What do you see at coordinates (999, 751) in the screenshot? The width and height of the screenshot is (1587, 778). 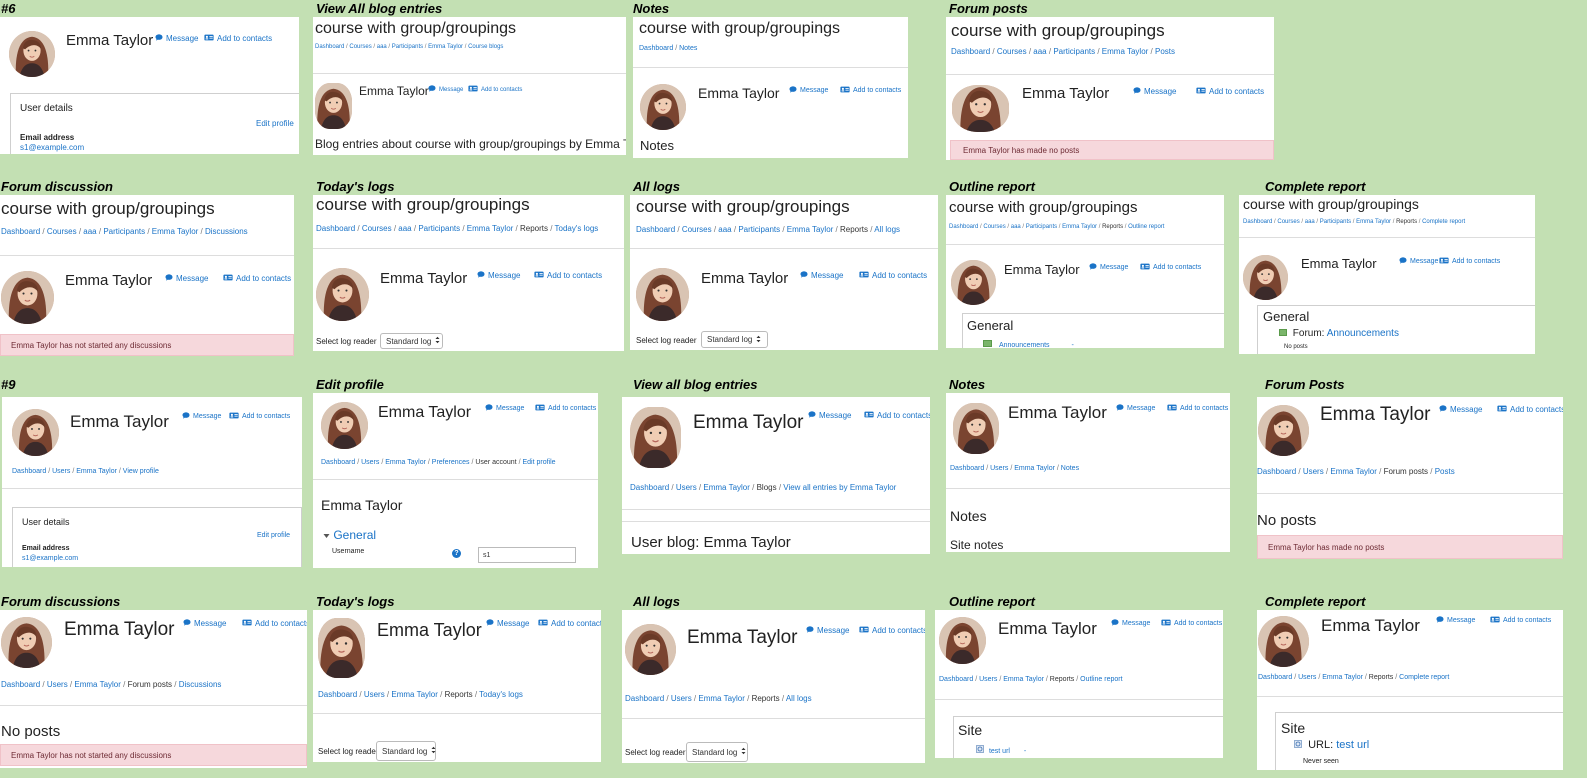 I see `activity-link: test url` at bounding box center [999, 751].